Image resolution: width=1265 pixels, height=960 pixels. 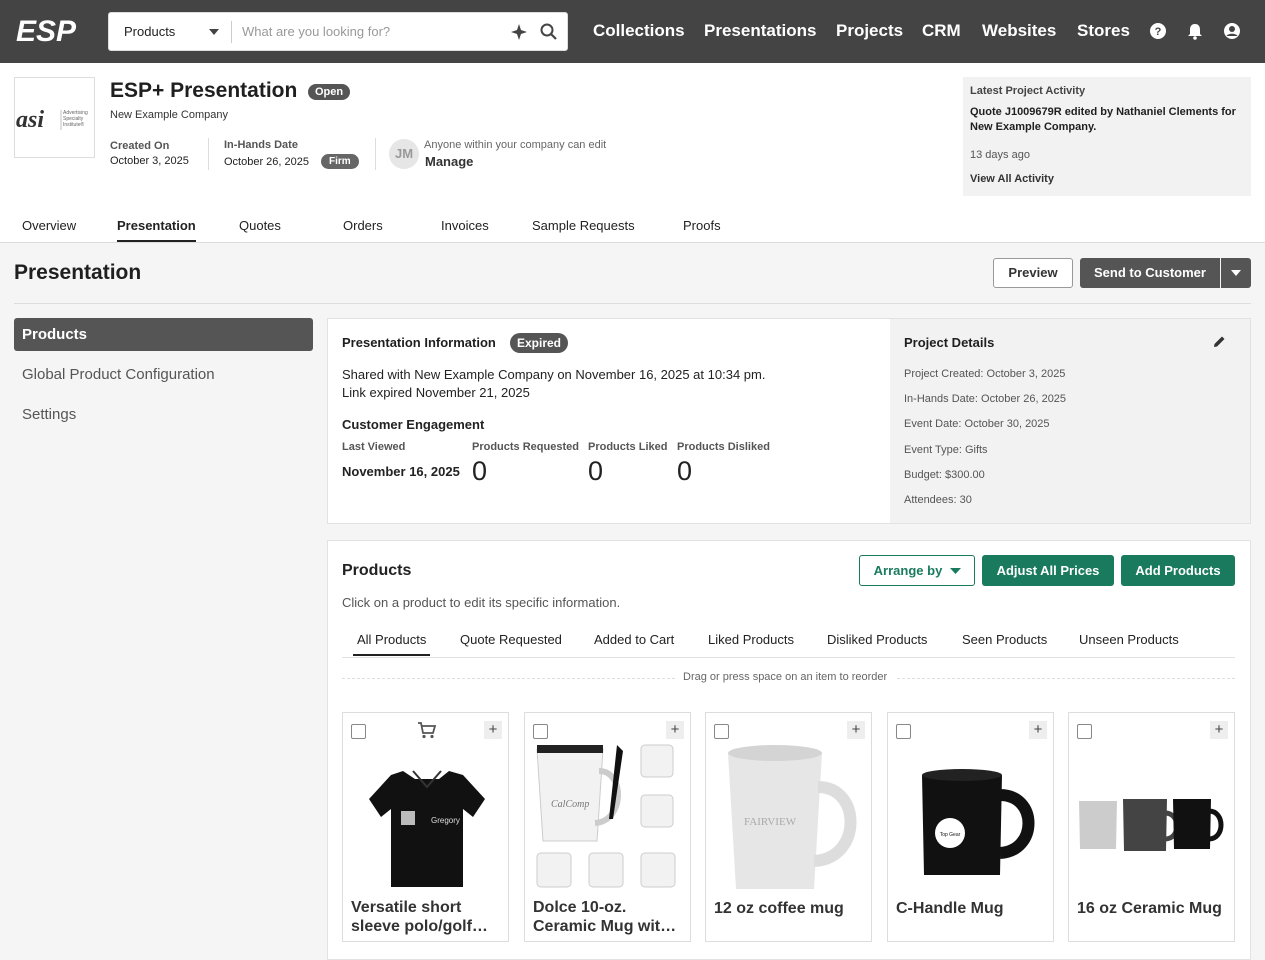 What do you see at coordinates (392, 644) in the screenshot?
I see `filter-all-products: All Products` at bounding box center [392, 644].